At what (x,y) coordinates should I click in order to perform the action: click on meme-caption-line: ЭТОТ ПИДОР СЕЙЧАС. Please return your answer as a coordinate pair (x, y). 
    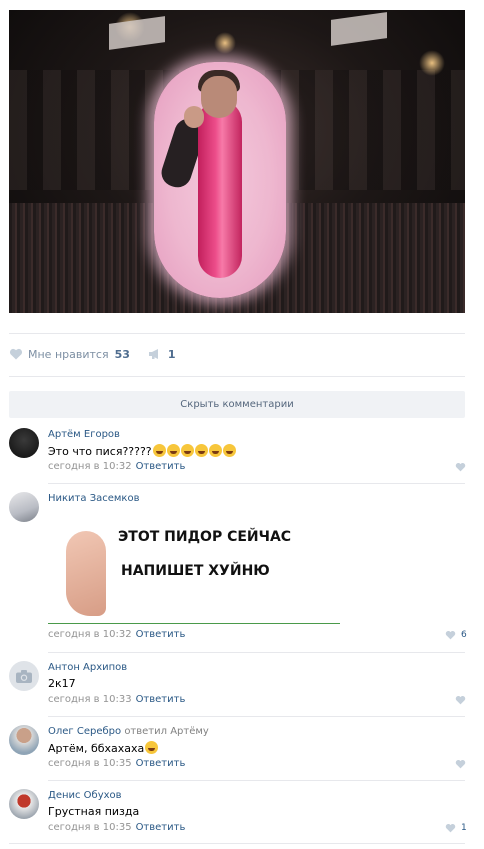
    Looking at the image, I should click on (205, 537).